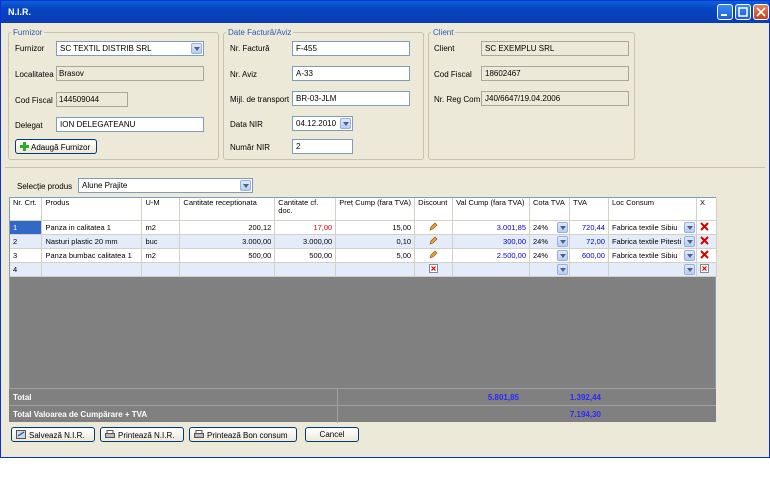 This screenshot has width=770, height=501. I want to click on maximize-button, so click(743, 12).